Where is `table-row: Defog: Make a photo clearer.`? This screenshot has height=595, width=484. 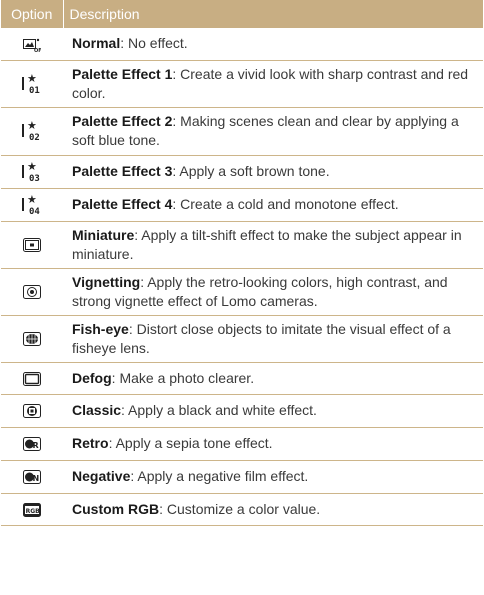
table-row: Defog: Make a photo clearer. is located at coordinates (242, 378).